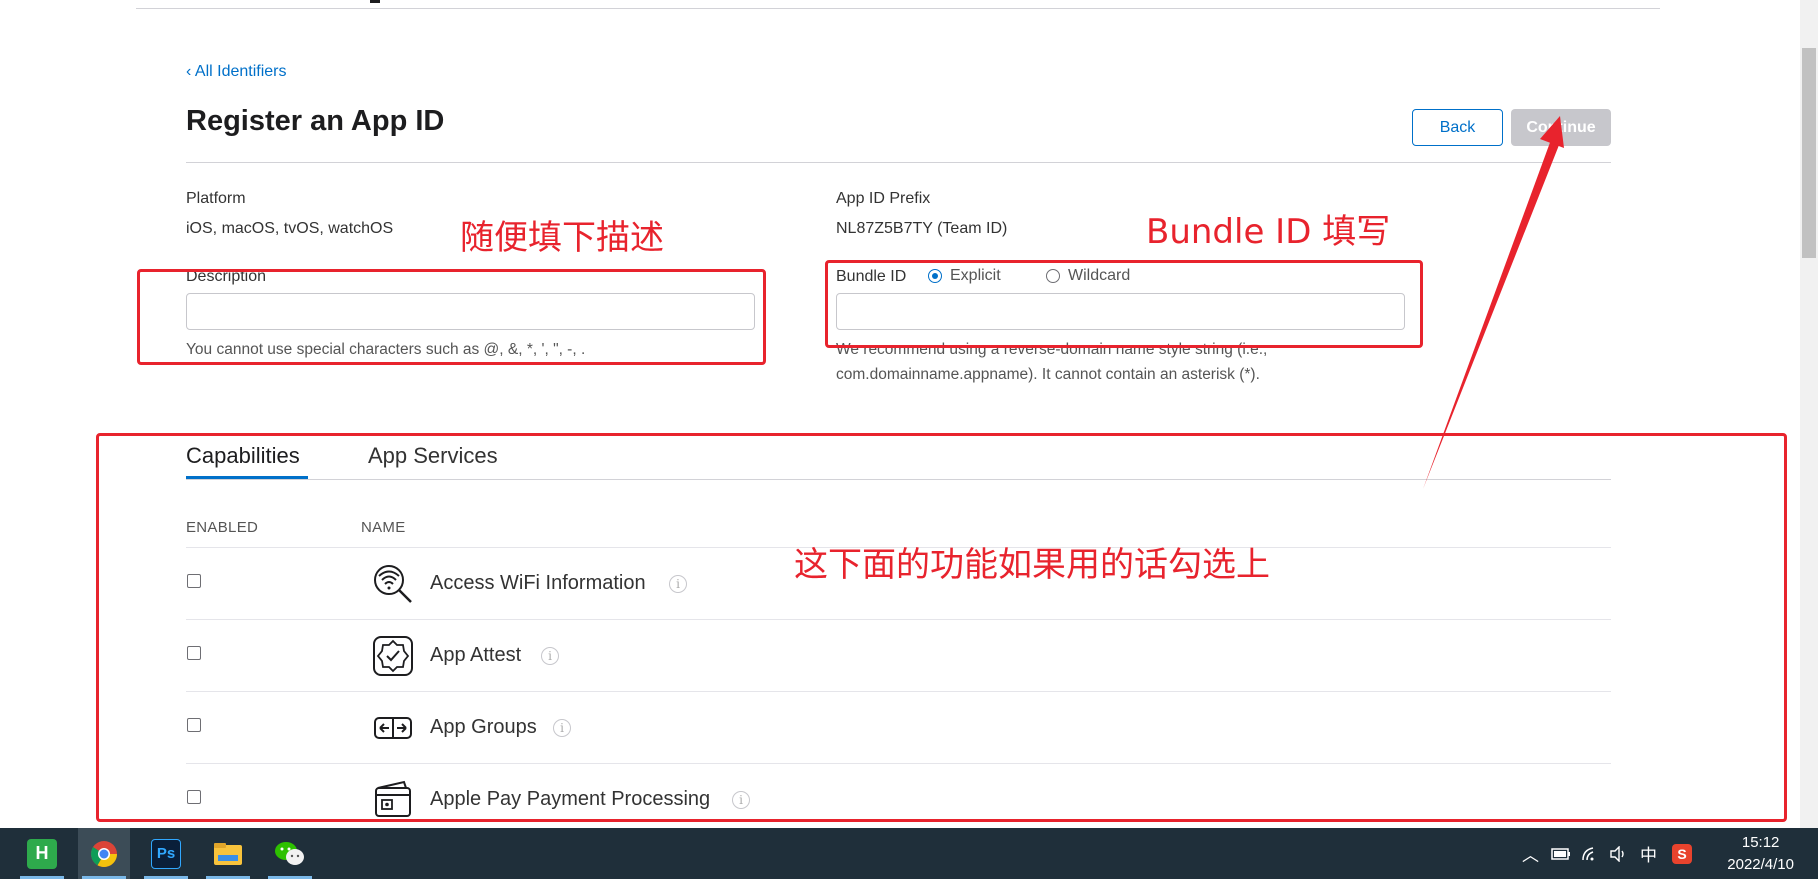 The width and height of the screenshot is (1818, 879). I want to click on app-id-prefix-label: App ID Prefix, so click(883, 198).